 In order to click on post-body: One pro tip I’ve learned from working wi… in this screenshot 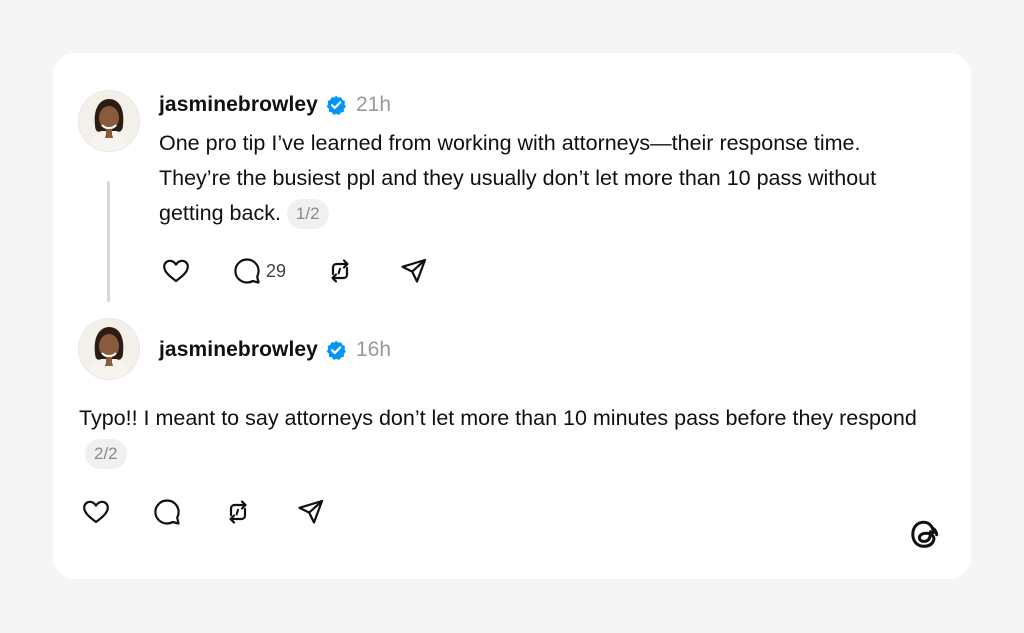, I will do `click(544, 178)`.